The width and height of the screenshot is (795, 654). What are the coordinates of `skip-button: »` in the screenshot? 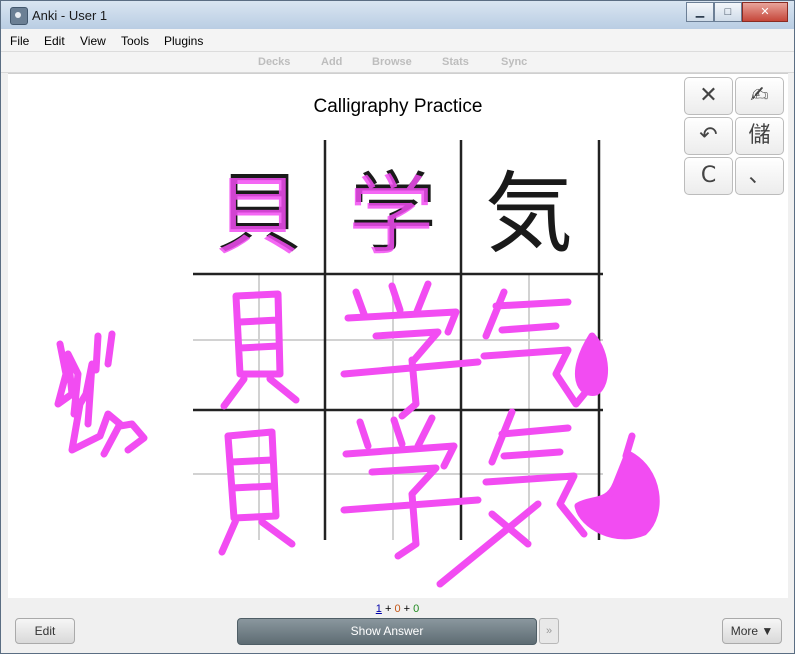 It's located at (549, 631).